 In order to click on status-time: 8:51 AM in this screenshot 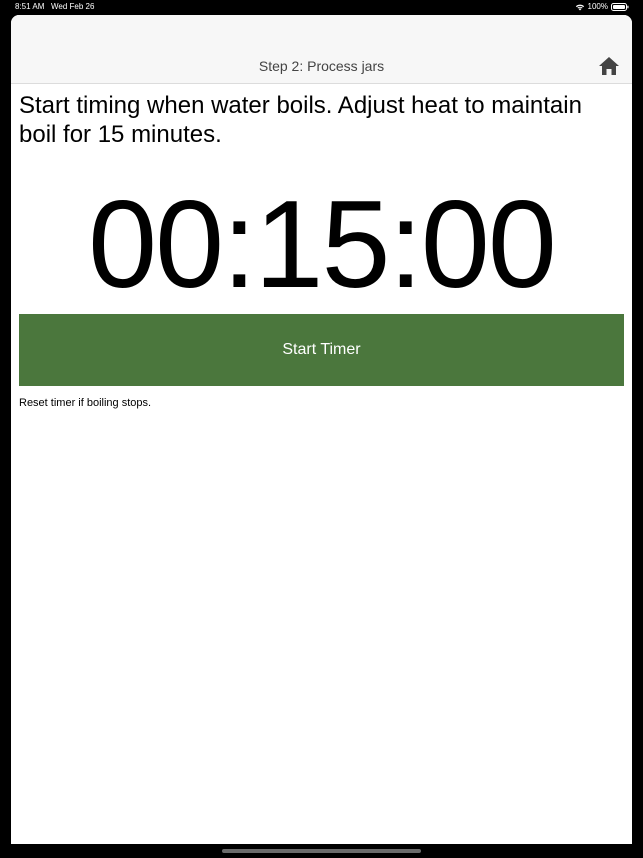, I will do `click(30, 6)`.